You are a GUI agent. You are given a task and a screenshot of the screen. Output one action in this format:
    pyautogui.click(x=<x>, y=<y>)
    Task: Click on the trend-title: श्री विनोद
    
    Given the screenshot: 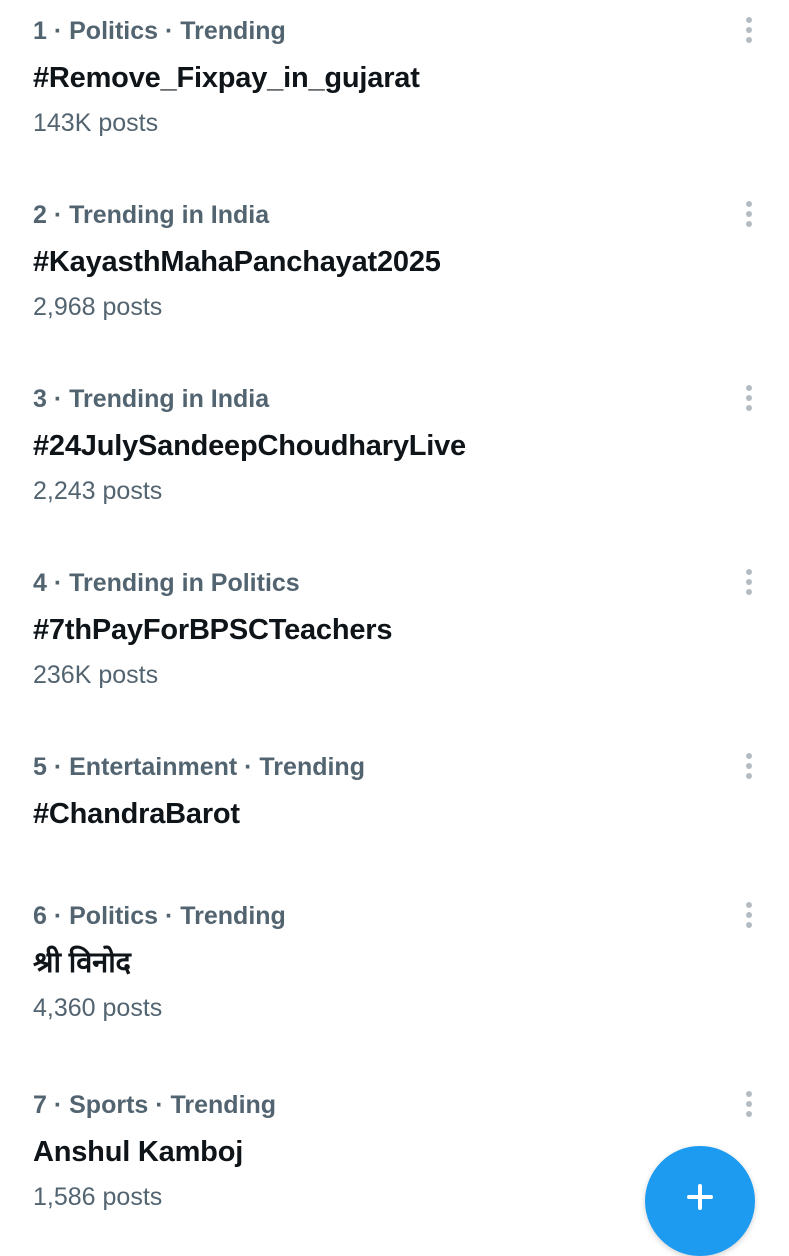 What is the action you would take?
    pyautogui.click(x=82, y=963)
    